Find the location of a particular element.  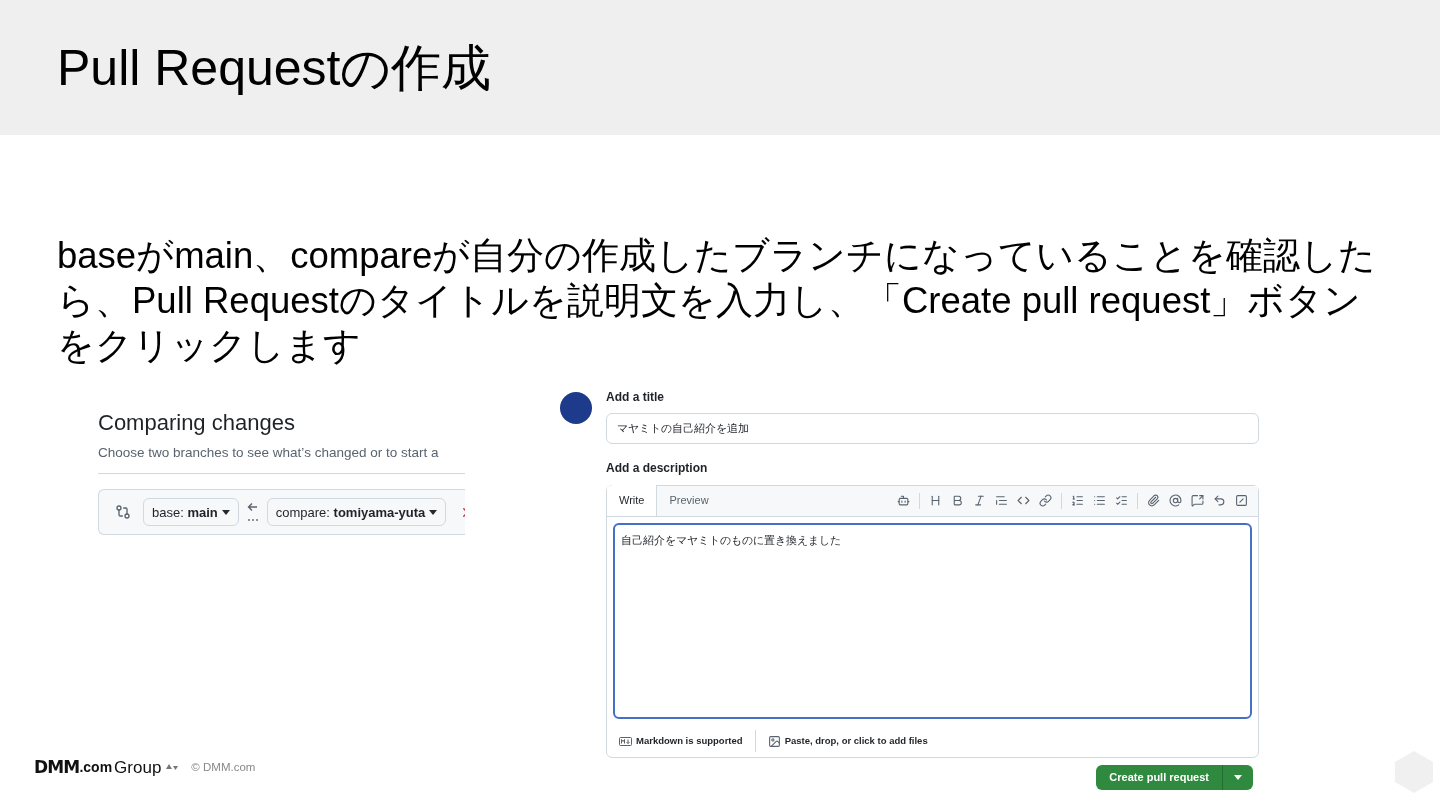

create-pull-request-button: Create pull request is located at coordinates (1159, 777).